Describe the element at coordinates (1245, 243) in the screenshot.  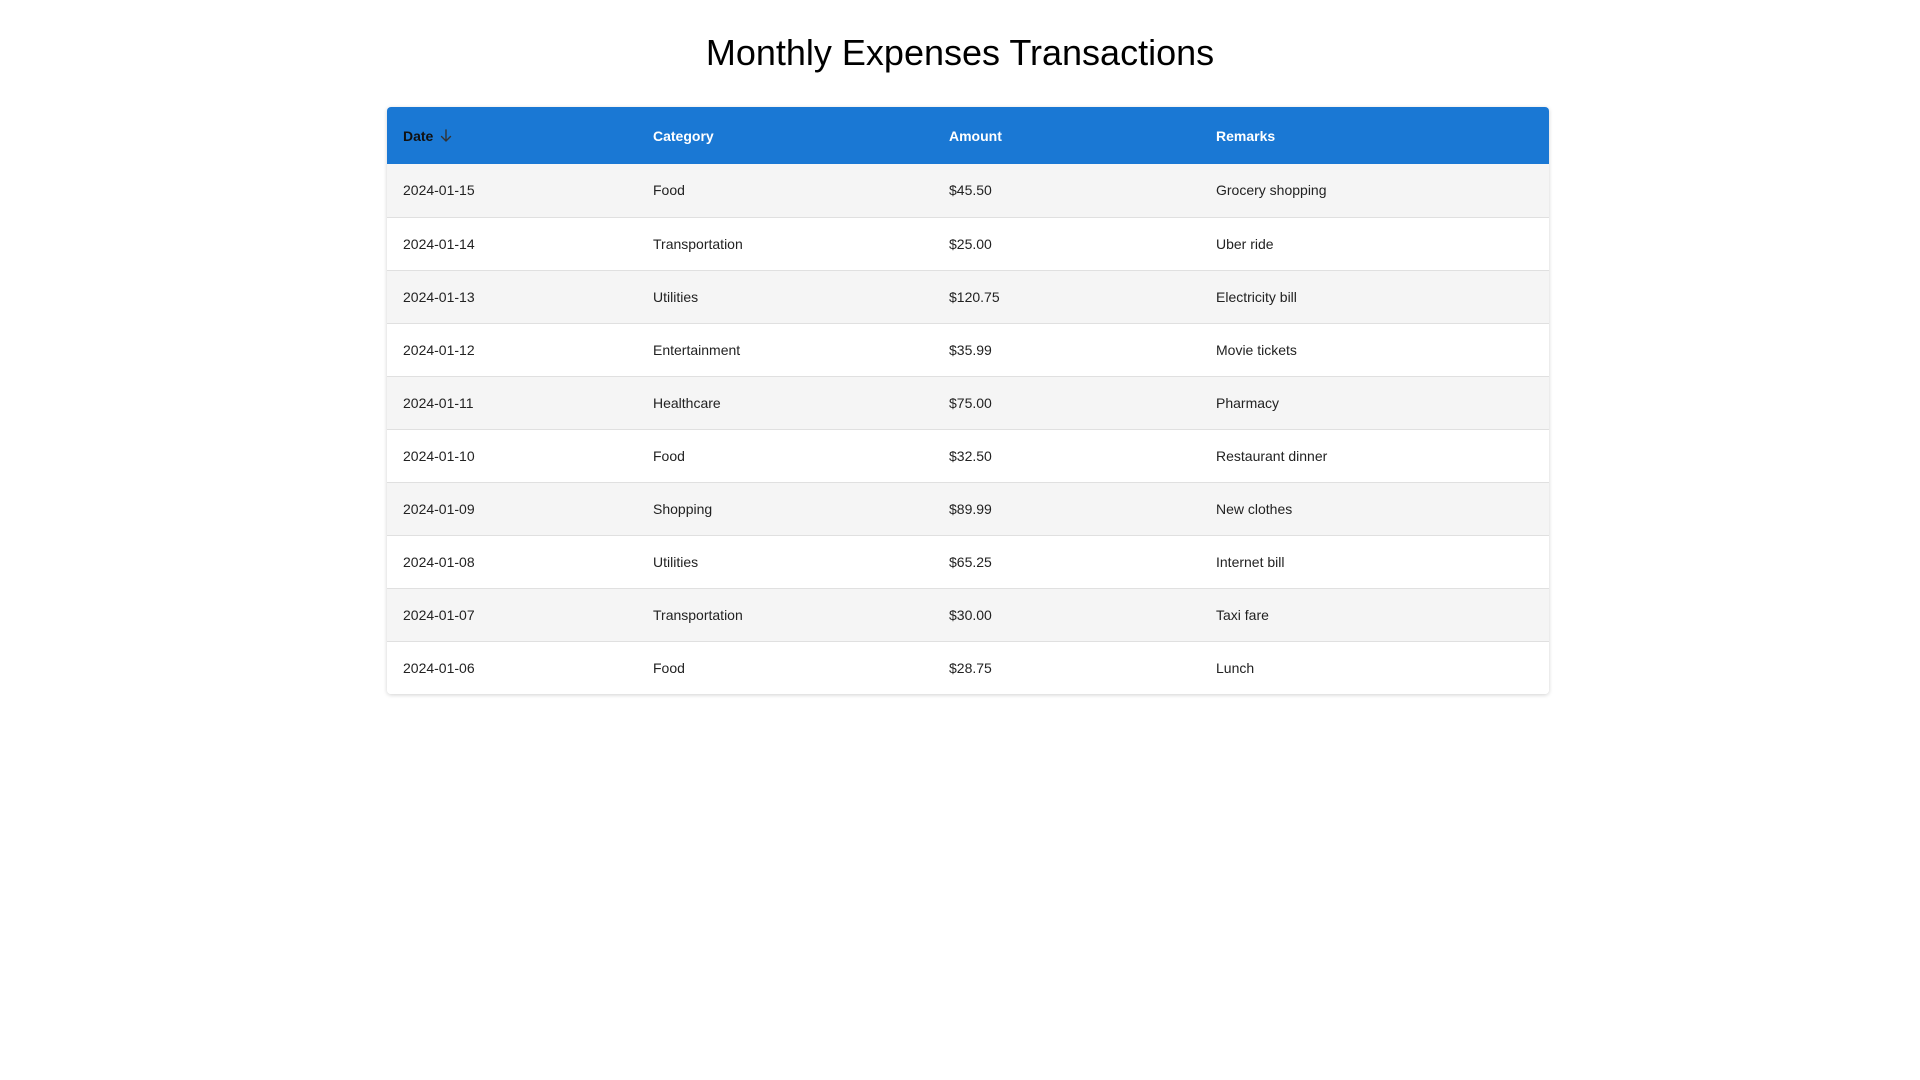
I see `cell-remarks: Uber ride` at that location.